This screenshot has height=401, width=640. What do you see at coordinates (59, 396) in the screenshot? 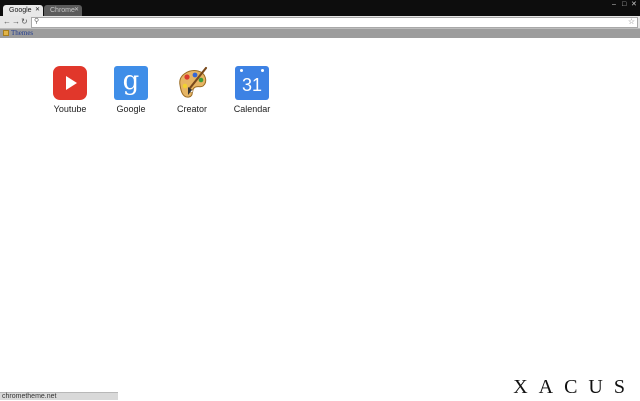
I see `status-bar: chrometheme.net` at bounding box center [59, 396].